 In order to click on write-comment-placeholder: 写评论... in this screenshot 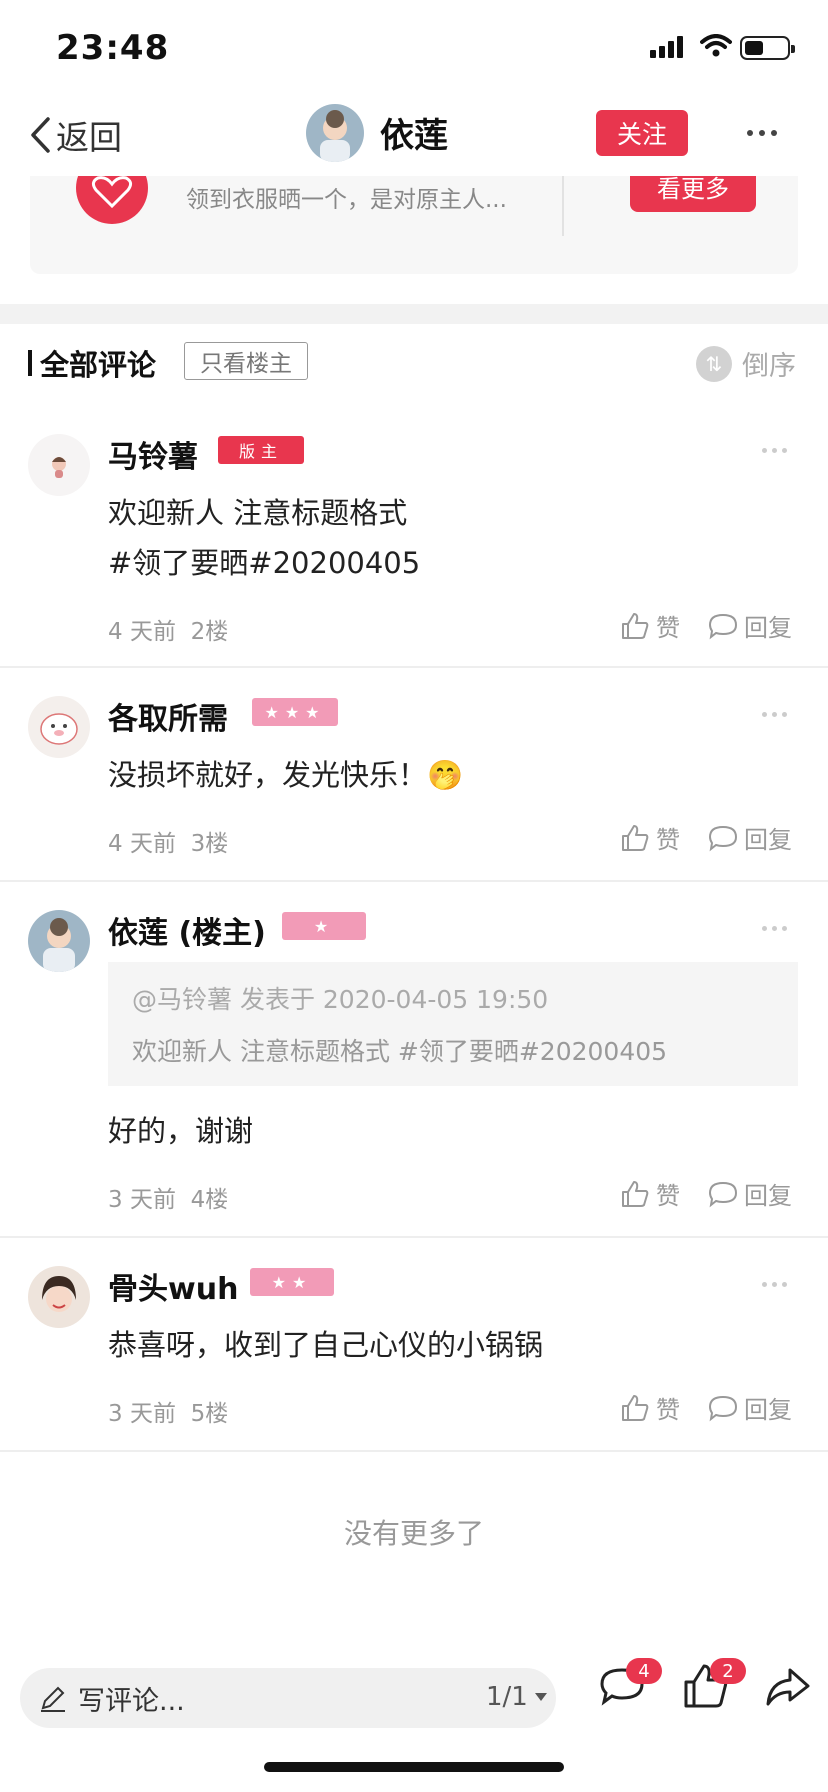, I will do `click(131, 1701)`.